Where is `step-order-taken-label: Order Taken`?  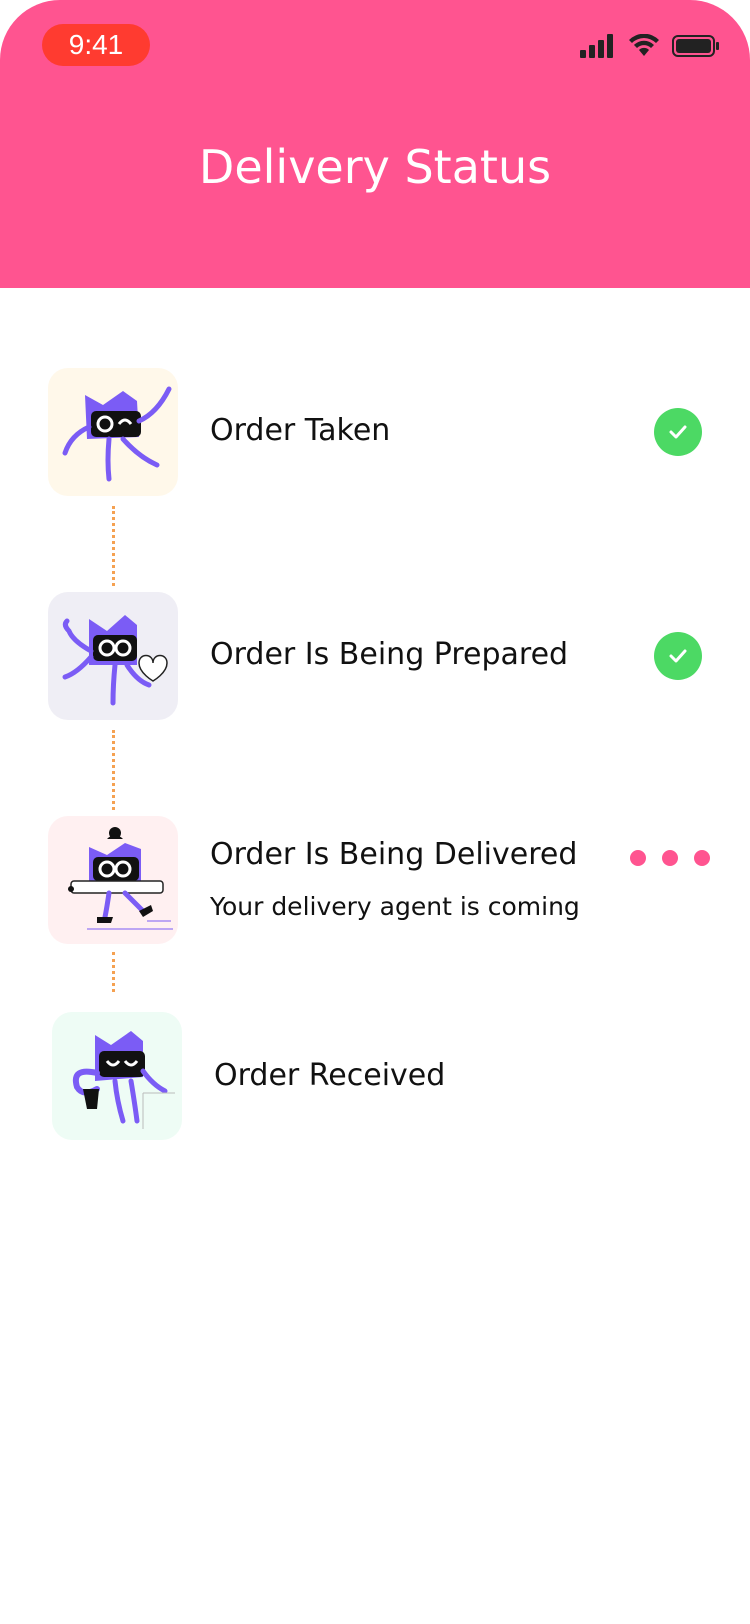 step-order-taken-label: Order Taken is located at coordinates (300, 430).